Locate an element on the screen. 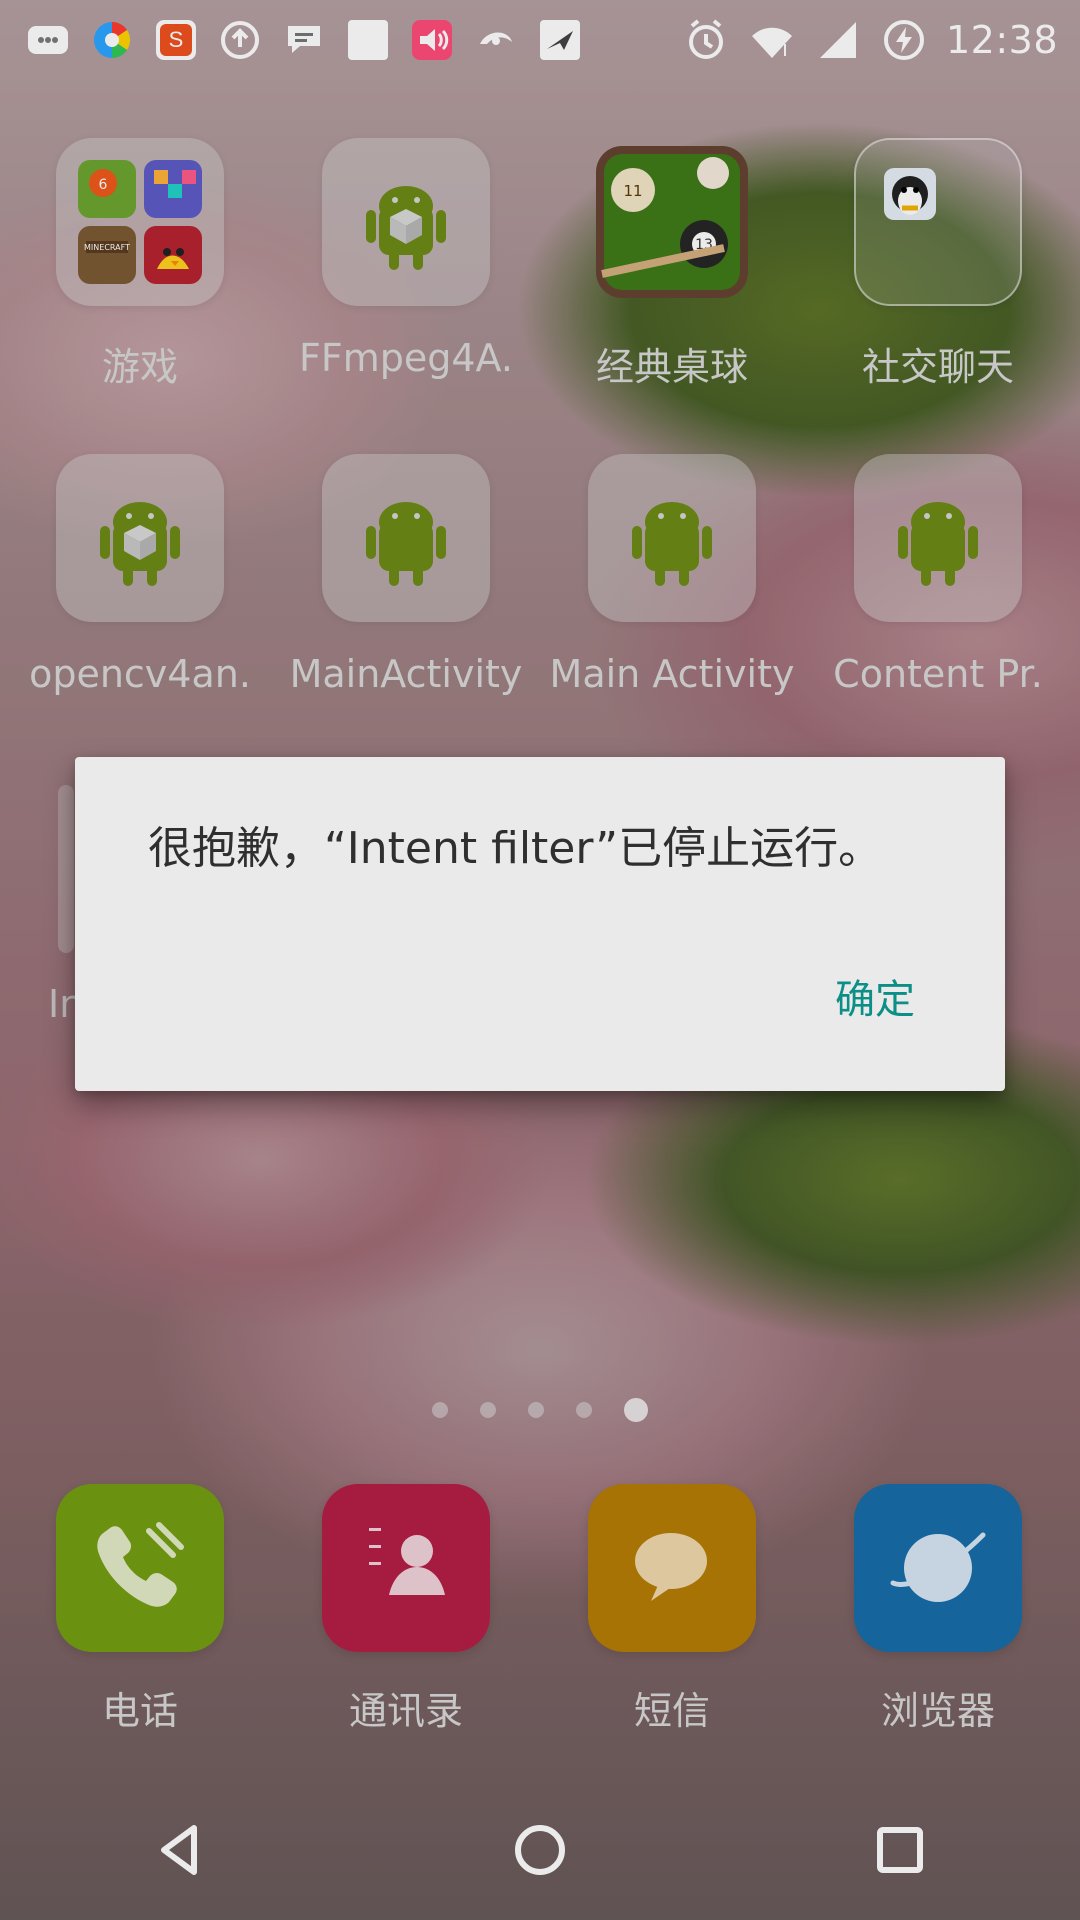 The height and width of the screenshot is (1920, 1080). ok-button: 确定 is located at coordinates (875, 996).